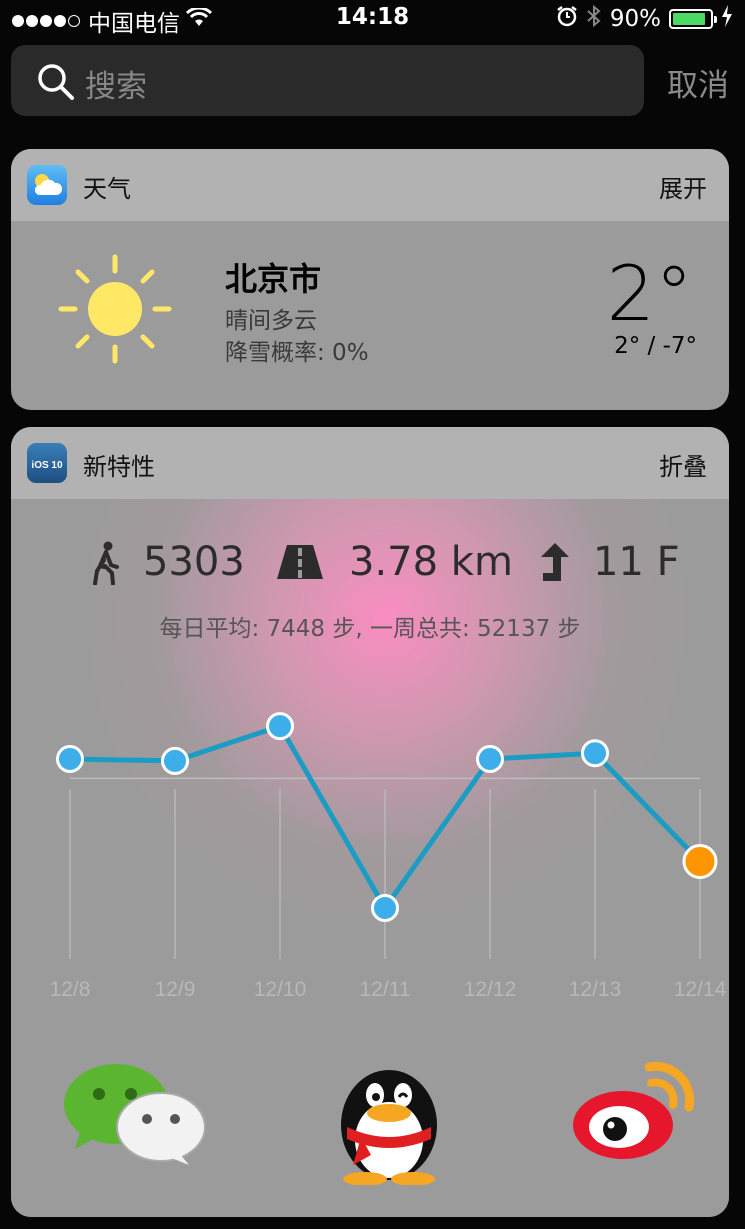 The height and width of the screenshot is (1229, 745). What do you see at coordinates (655, 346) in the screenshot?
I see `temperature-range: 2° / -7°` at bounding box center [655, 346].